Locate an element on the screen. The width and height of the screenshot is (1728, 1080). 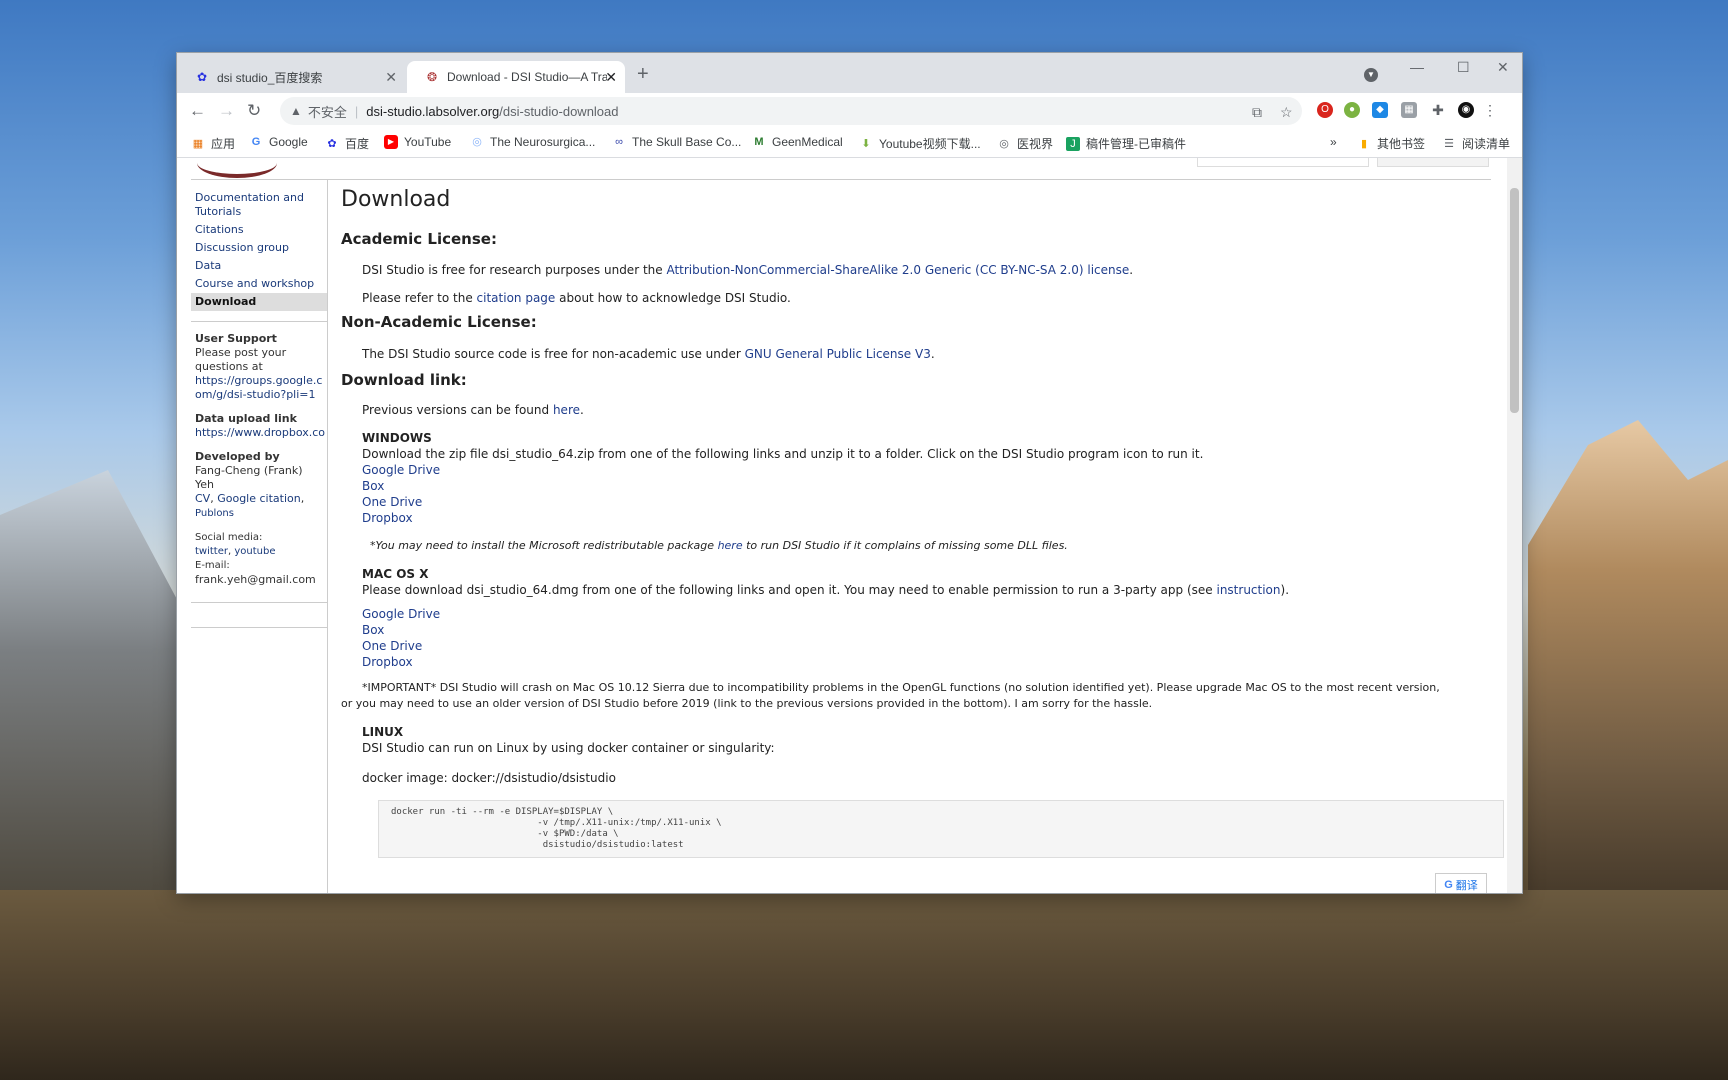
new-tab-button: + is located at coordinates (643, 74).